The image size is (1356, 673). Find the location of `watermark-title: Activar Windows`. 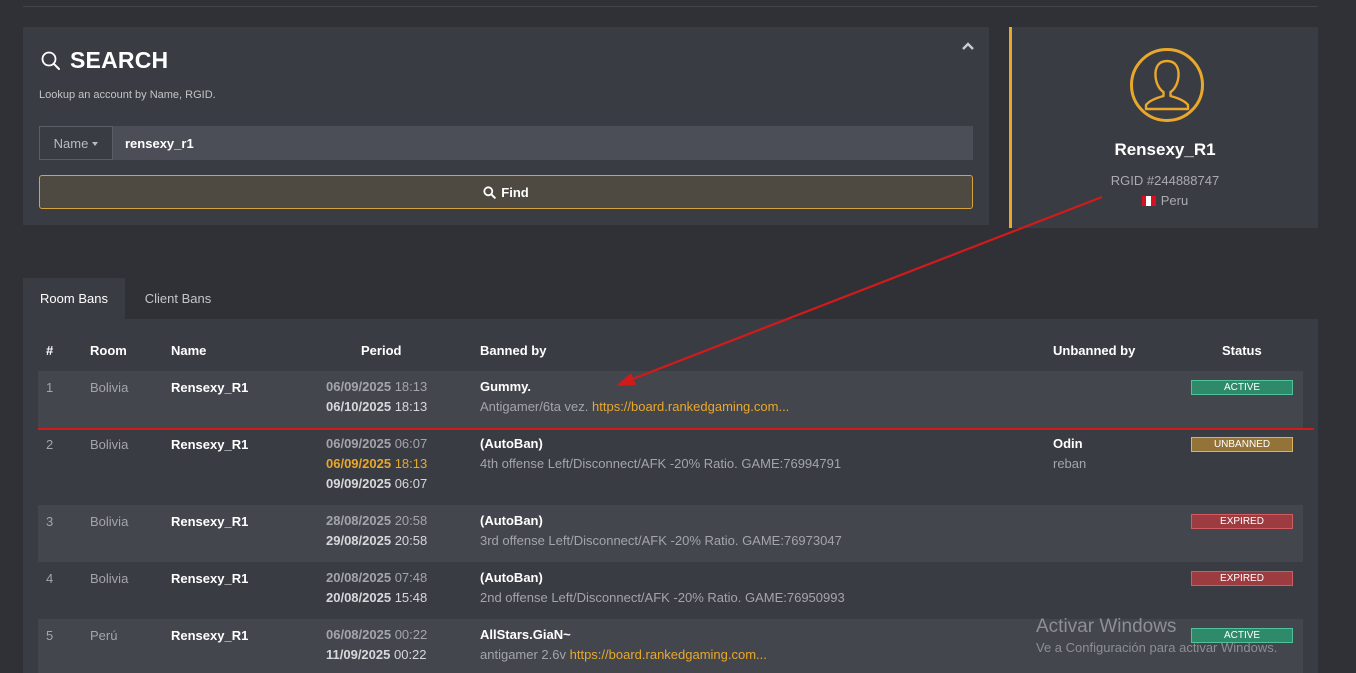

watermark-title: Activar Windows is located at coordinates (1106, 626).